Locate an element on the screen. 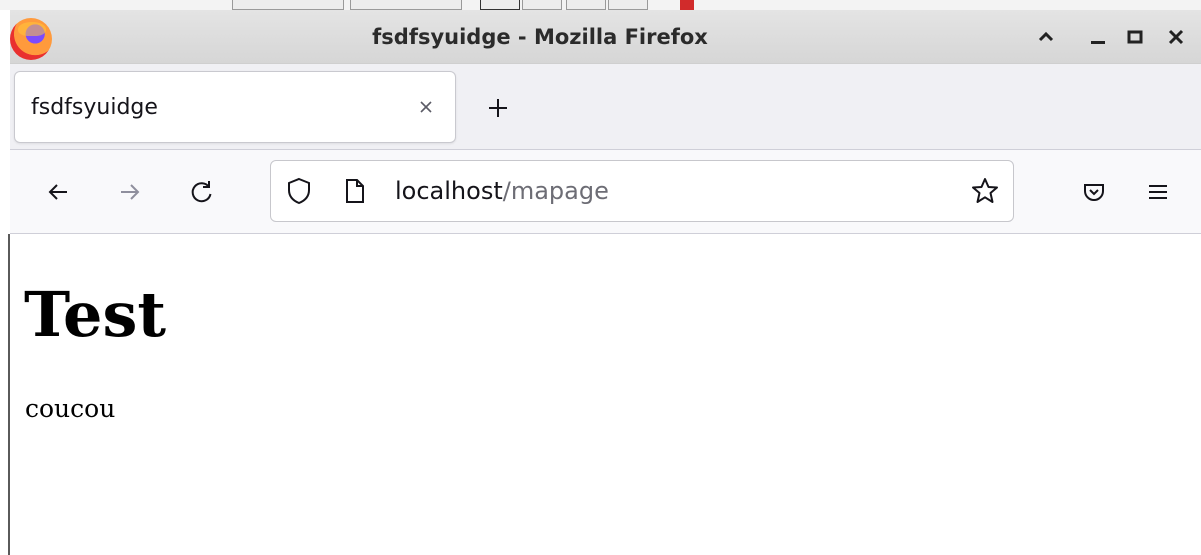  minimize-icon is located at coordinates (1098, 37).